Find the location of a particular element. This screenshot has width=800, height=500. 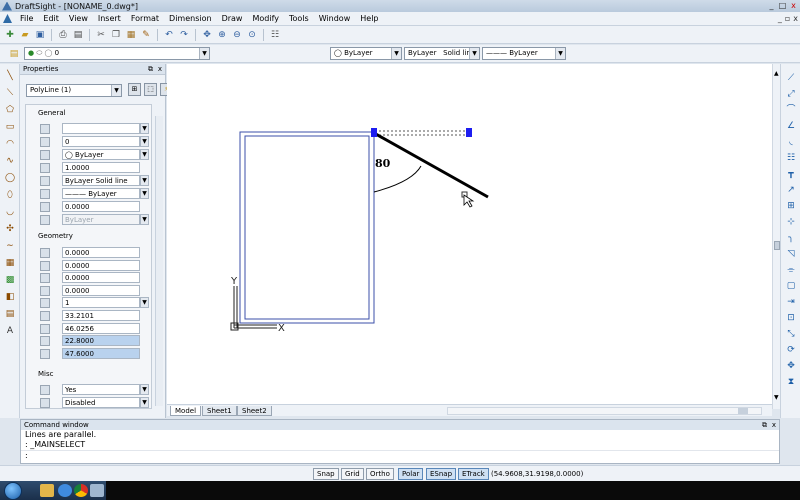

minimize-button: _ is located at coordinates (771, 5).